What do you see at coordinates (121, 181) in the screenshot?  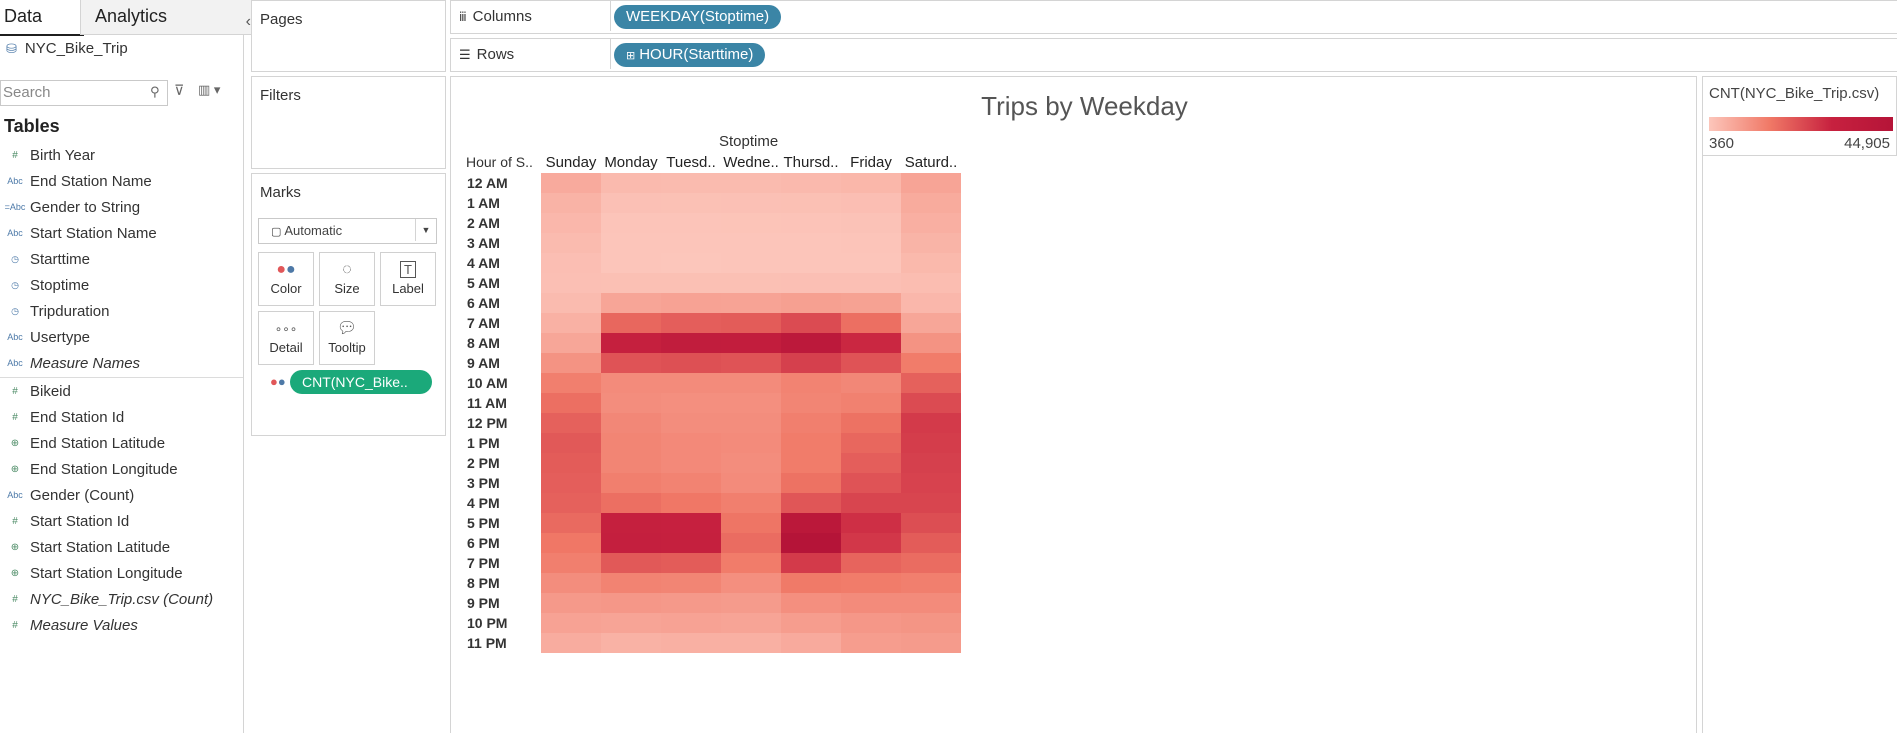 I see `field-item: Abc End Station Name` at bounding box center [121, 181].